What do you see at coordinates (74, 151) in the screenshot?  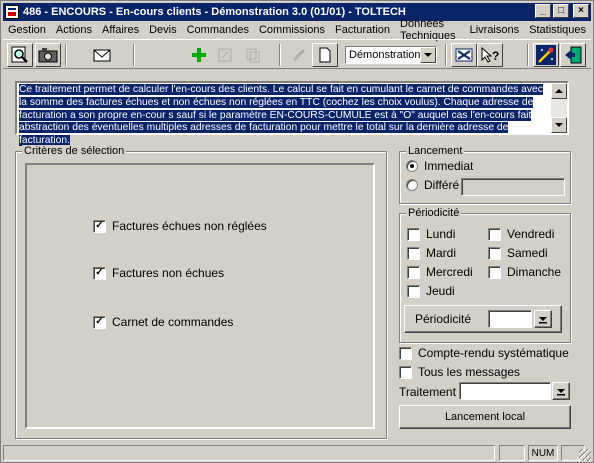 I see `criteria-title: Critères de sélection` at bounding box center [74, 151].